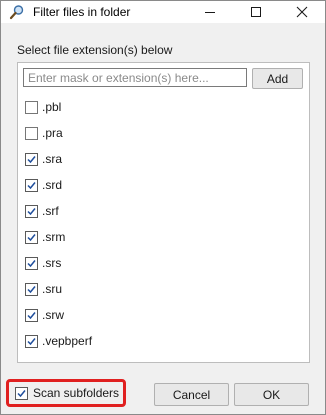 The image size is (326, 415). I want to click on extension-label: .srd, so click(52, 185).